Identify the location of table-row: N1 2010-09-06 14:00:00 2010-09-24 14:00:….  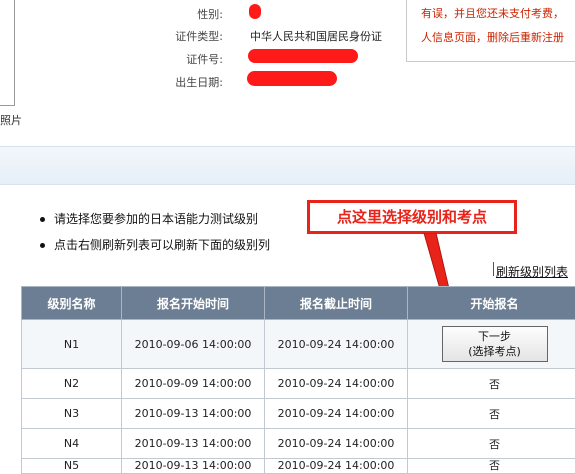
(298, 344).